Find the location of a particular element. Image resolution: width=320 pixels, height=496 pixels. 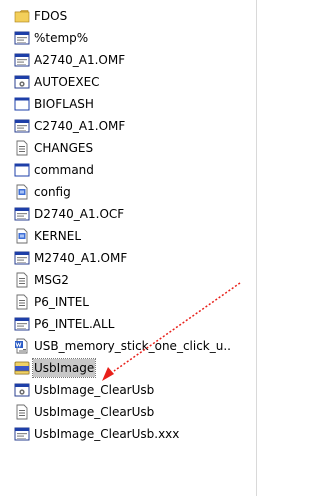

file-item-usbimage-clearusb-text: UsbImage_ClearUsb is located at coordinates (124, 412).